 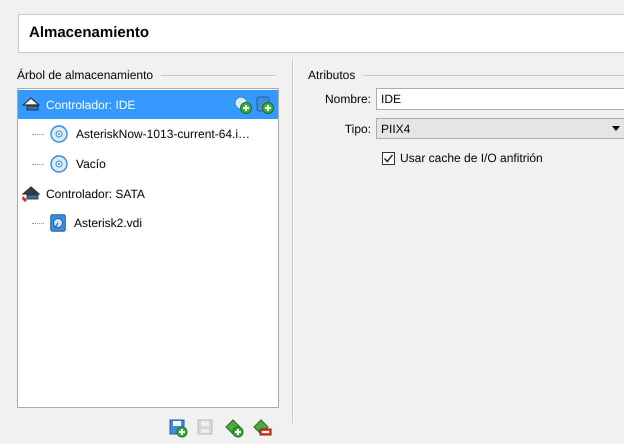 What do you see at coordinates (348, 99) in the screenshot?
I see `field-label: Nombre:` at bounding box center [348, 99].